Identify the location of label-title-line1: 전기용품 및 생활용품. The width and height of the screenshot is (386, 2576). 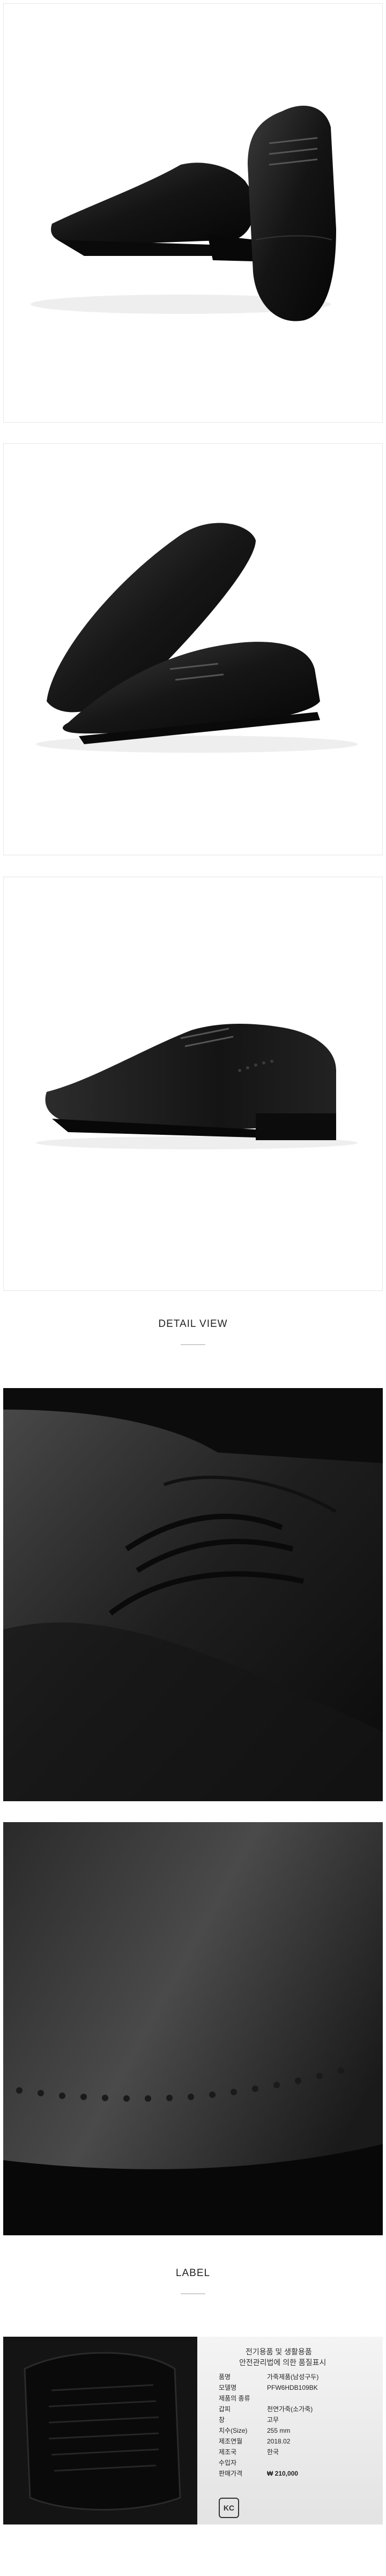
(279, 2351).